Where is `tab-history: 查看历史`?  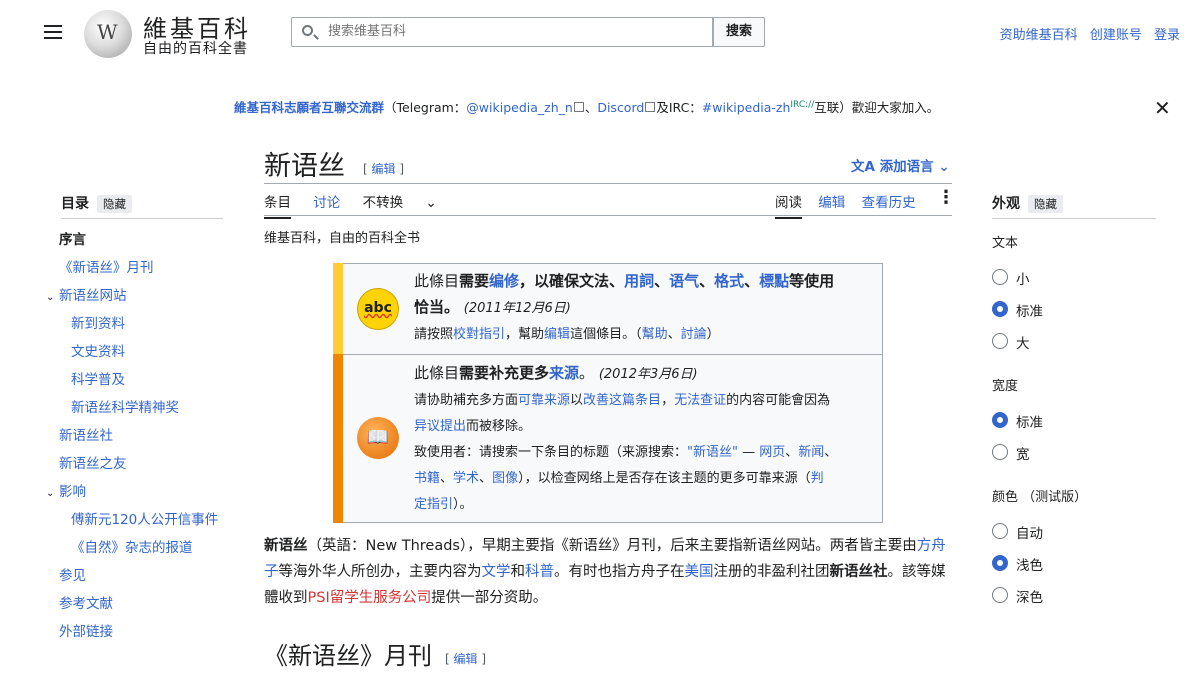 tab-history: 查看历史 is located at coordinates (889, 203).